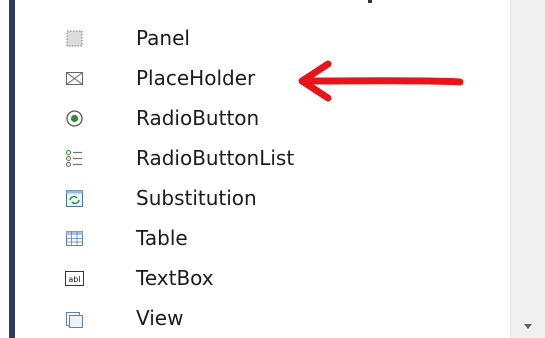 This screenshot has height=338, width=545. I want to click on toolbox-item-label: PlaceHolder, so click(196, 78).